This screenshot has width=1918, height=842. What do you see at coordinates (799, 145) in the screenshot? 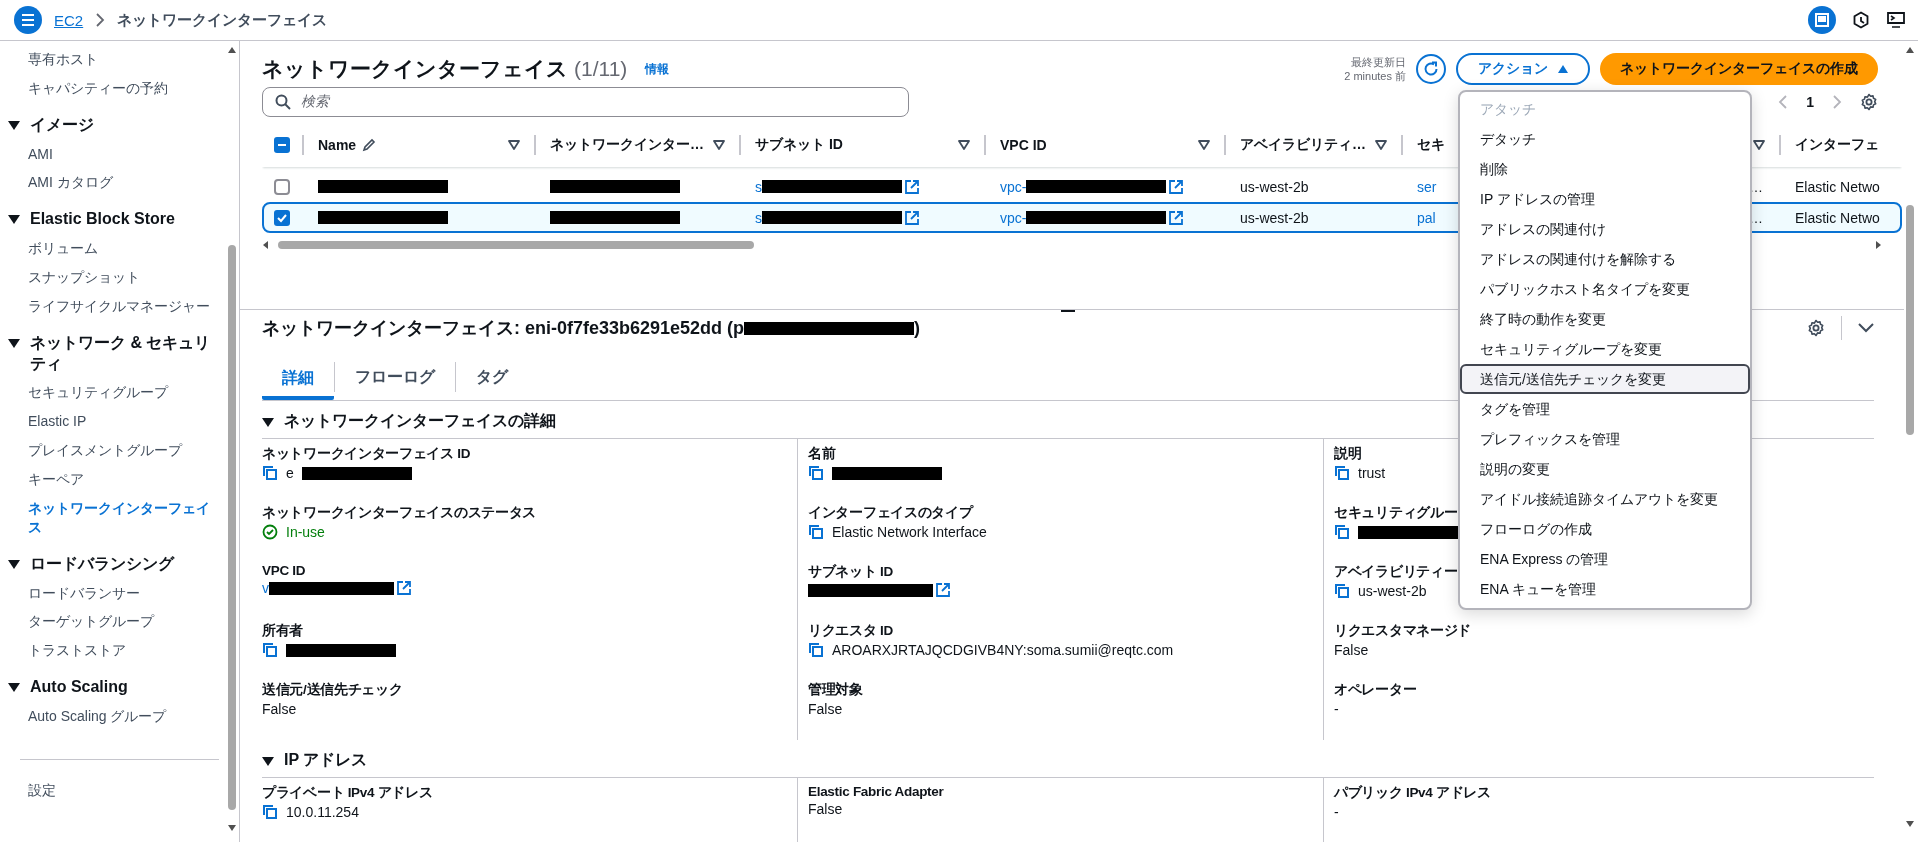
I see `column-header: サブネット ID` at bounding box center [799, 145].